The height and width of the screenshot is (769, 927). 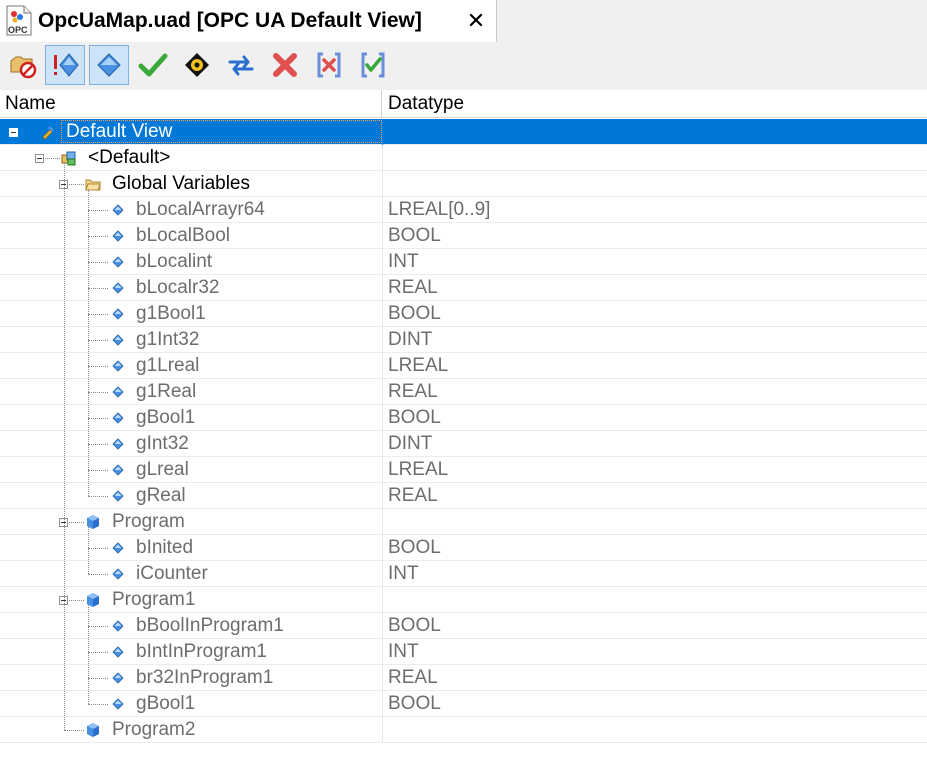 What do you see at coordinates (23, 67) in the screenshot?
I see `disable-icon` at bounding box center [23, 67].